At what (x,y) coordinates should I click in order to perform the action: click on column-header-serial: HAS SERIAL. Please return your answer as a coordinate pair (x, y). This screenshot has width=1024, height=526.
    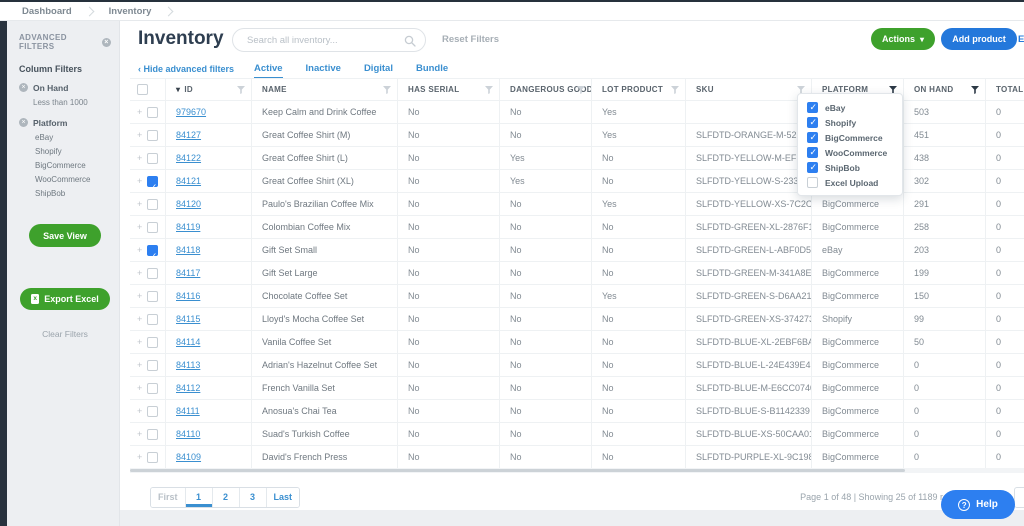
    Looking at the image, I should click on (449, 90).